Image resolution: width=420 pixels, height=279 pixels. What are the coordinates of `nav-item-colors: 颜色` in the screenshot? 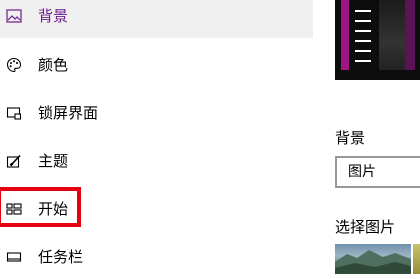 It's located at (156, 65).